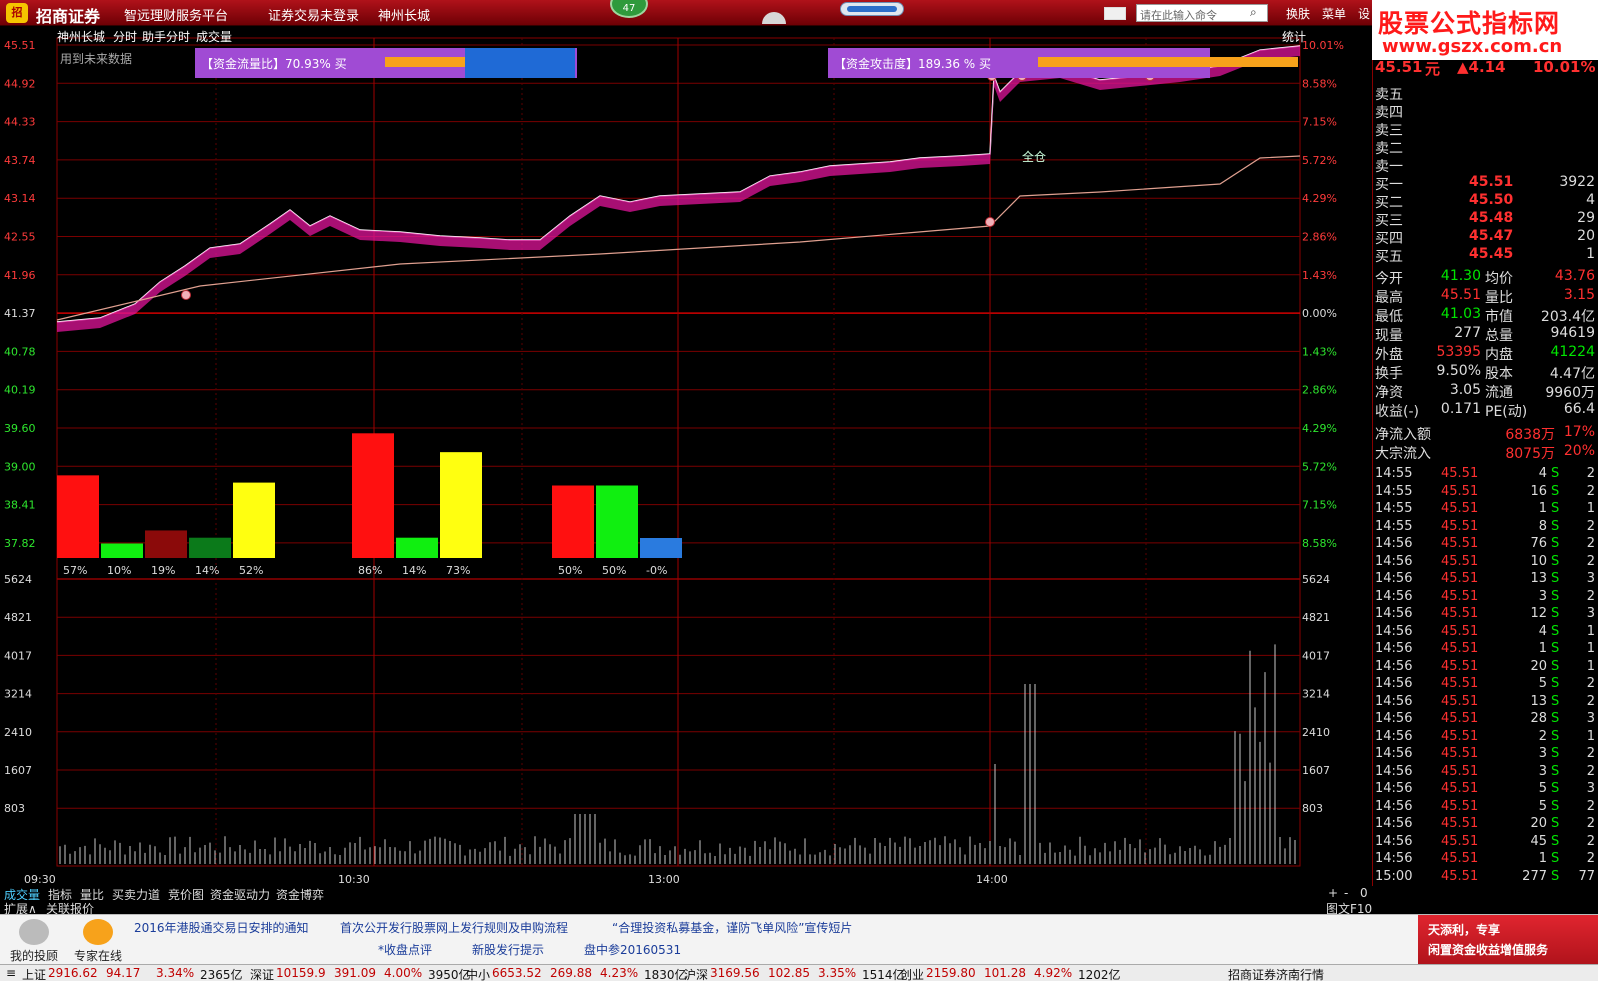  I want to click on tick-row: 15:00 45.51 277 S 77, so click(1485, 878).